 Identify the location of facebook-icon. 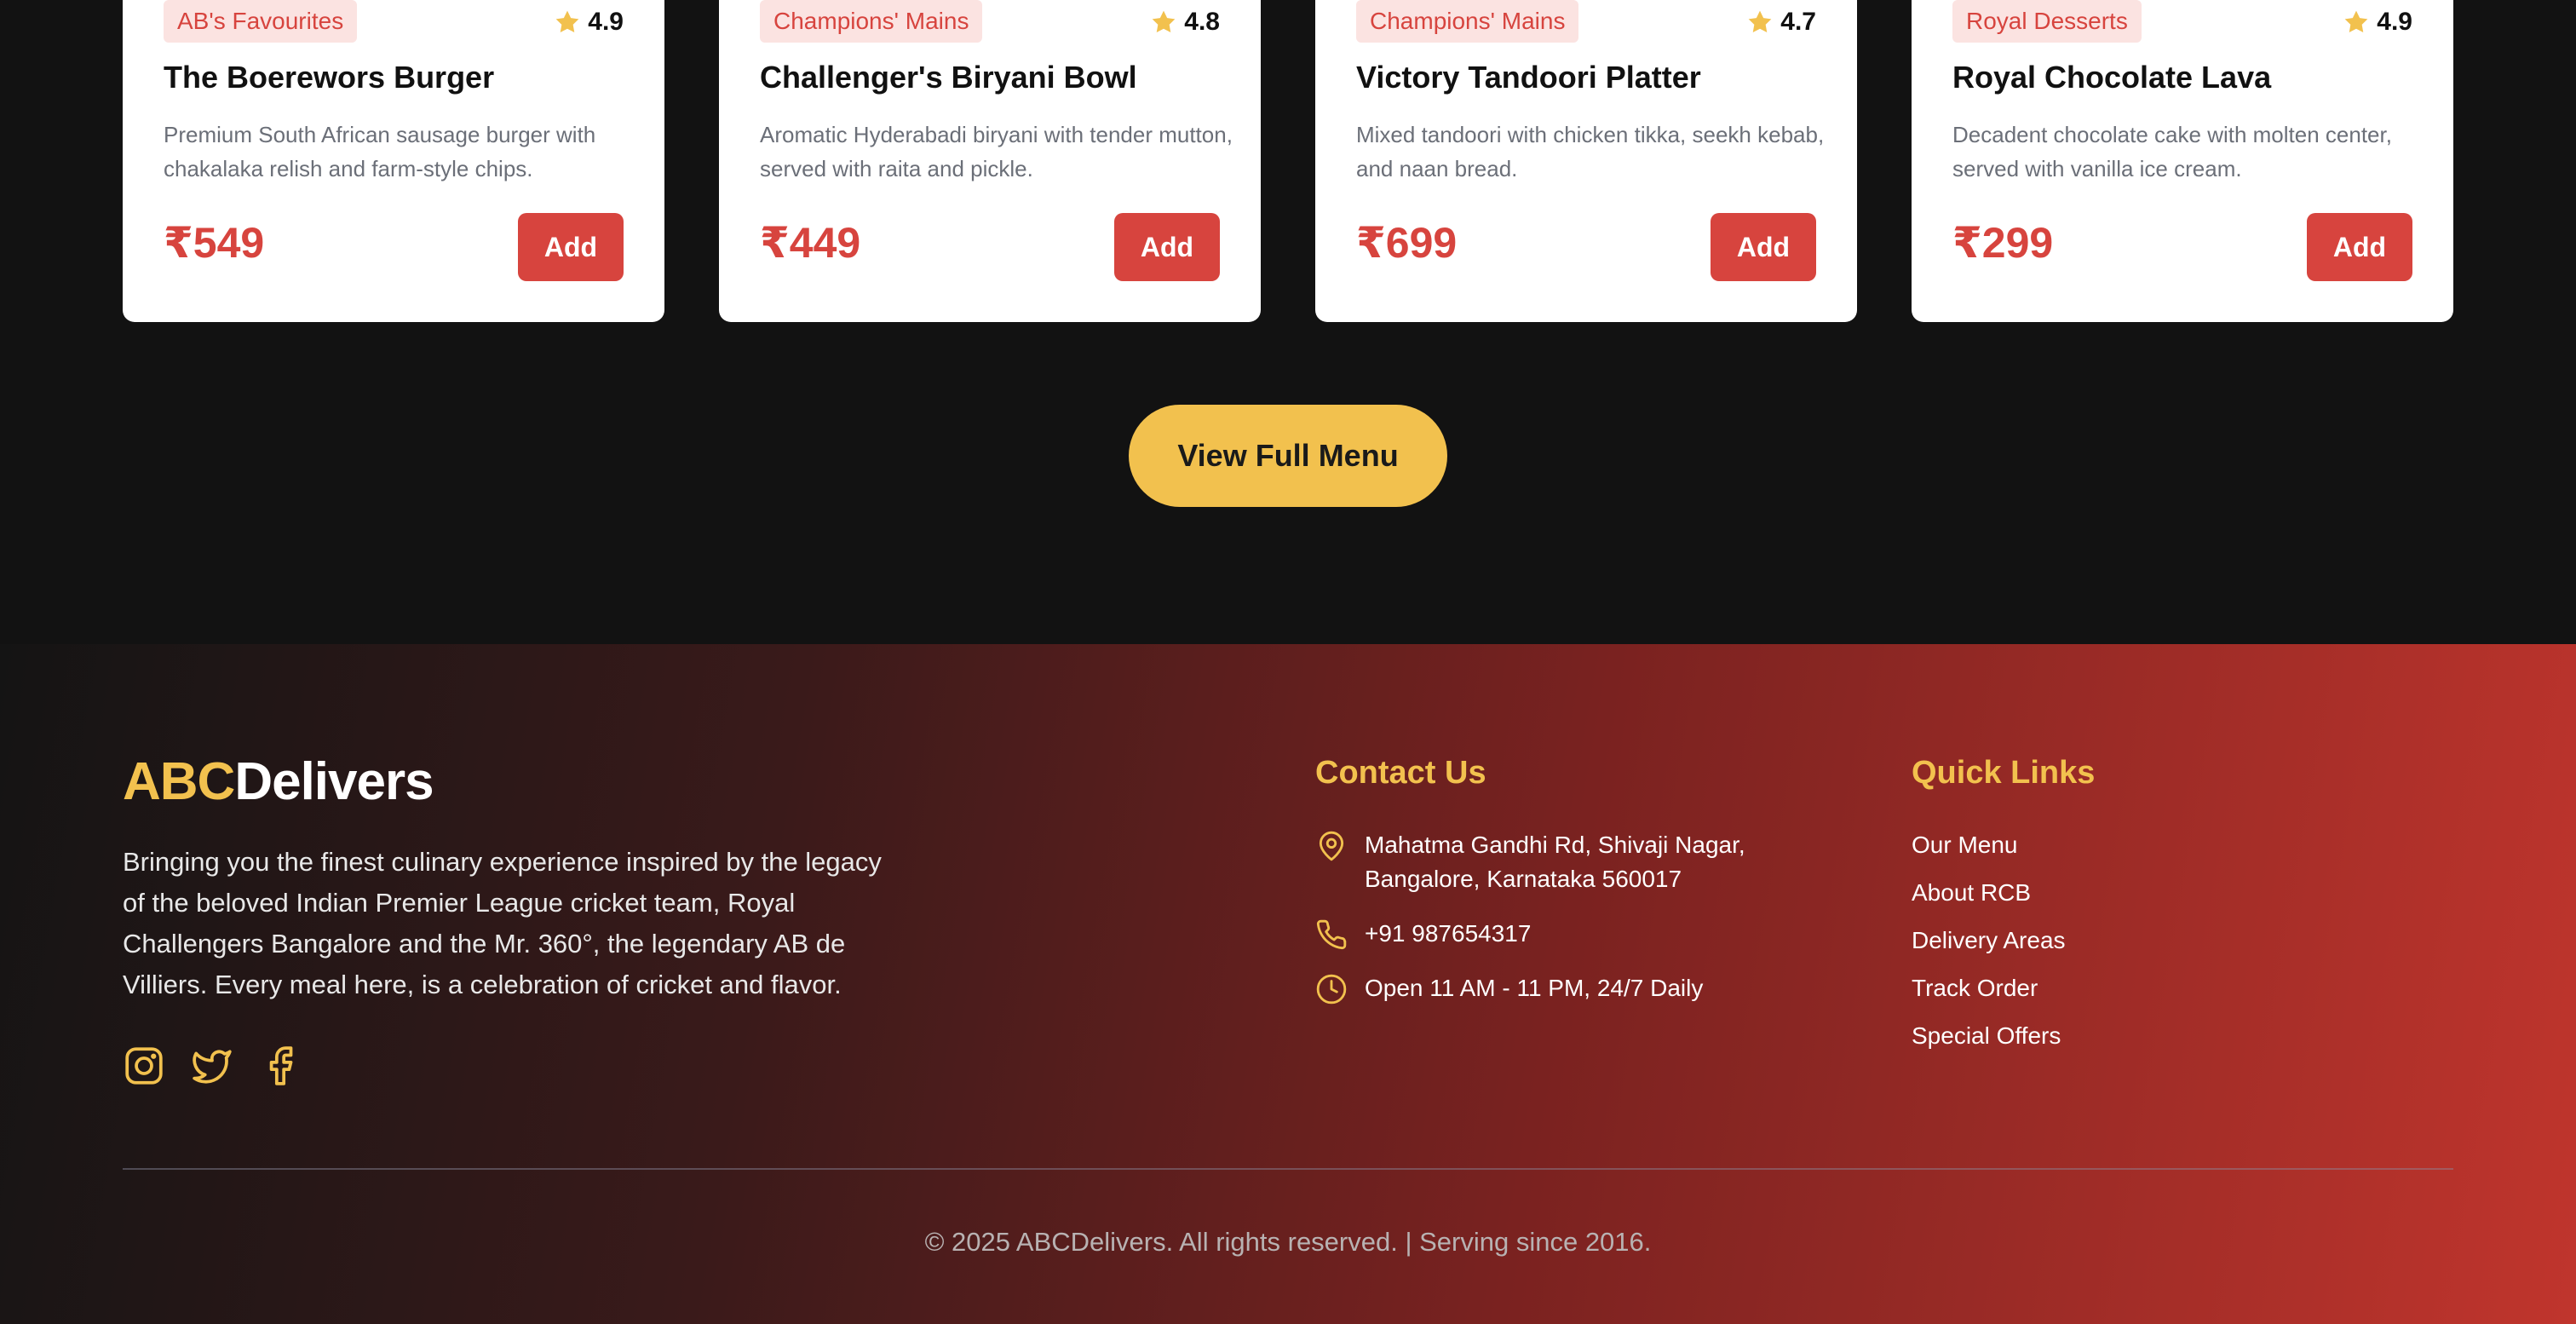
(280, 1066).